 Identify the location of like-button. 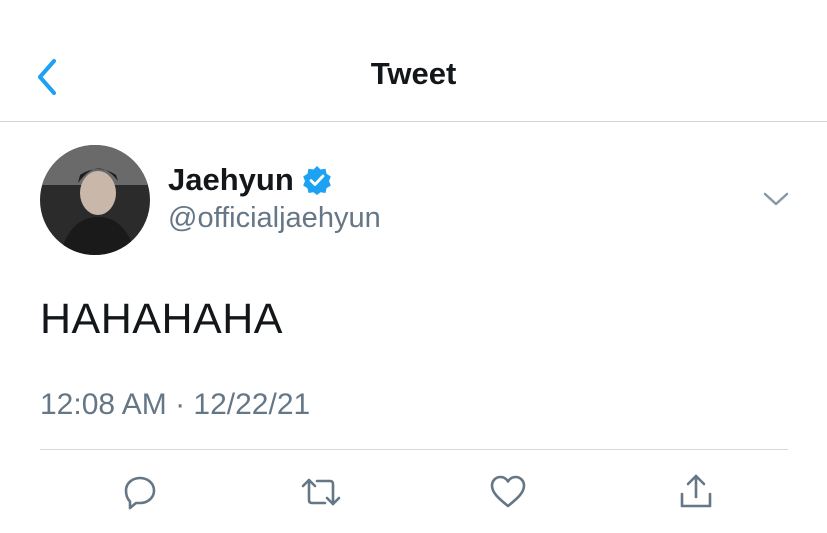
(508, 492).